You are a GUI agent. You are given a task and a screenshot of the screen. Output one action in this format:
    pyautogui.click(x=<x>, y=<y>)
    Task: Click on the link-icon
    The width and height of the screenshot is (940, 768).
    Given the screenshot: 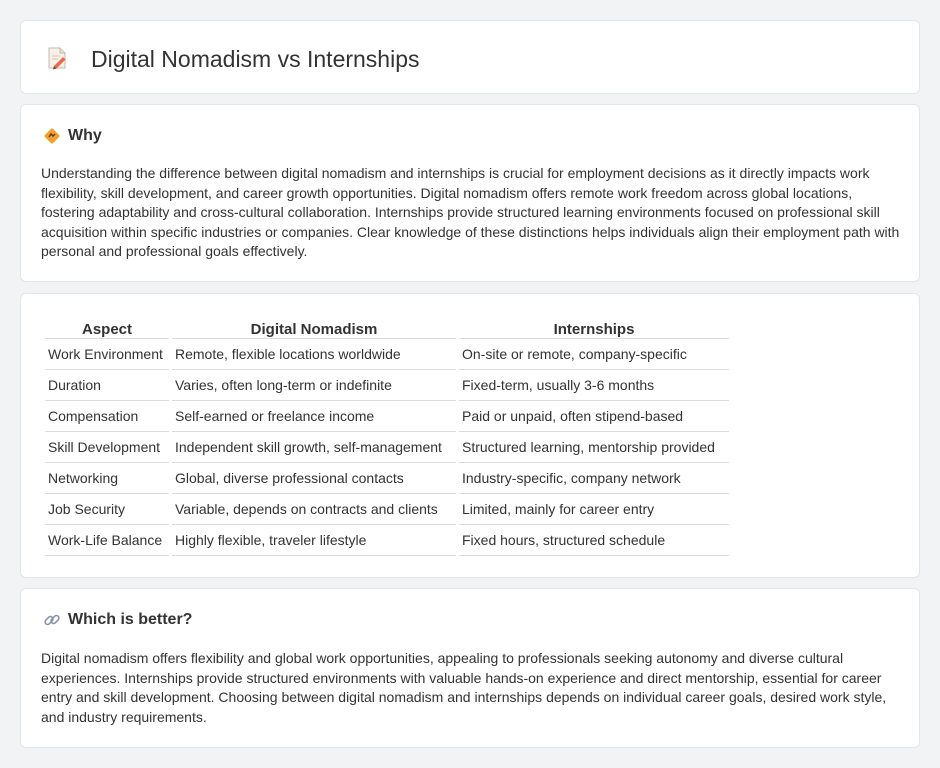 What is the action you would take?
    pyautogui.click(x=52, y=620)
    